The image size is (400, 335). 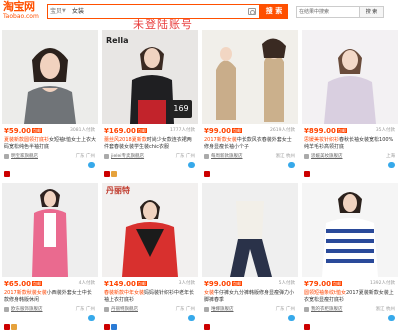 I want to click on taobao-logo: 淘宝网 Taobao.com, so click(x=23, y=12).